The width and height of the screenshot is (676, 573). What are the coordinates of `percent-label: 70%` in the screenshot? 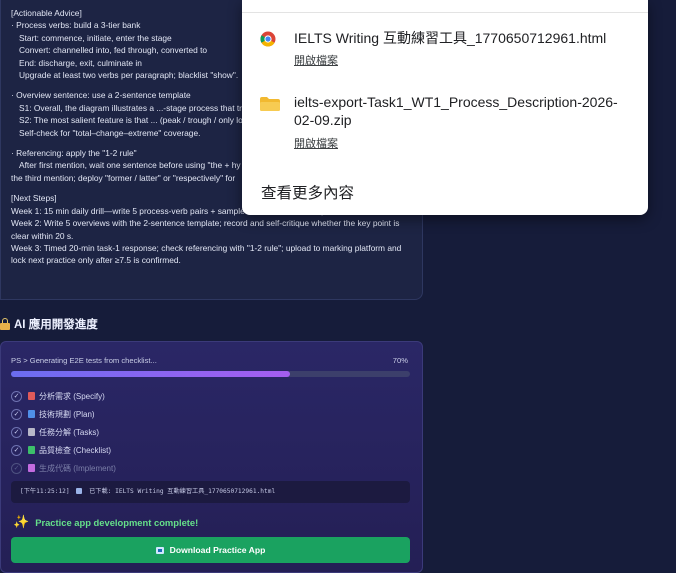 It's located at (400, 360).